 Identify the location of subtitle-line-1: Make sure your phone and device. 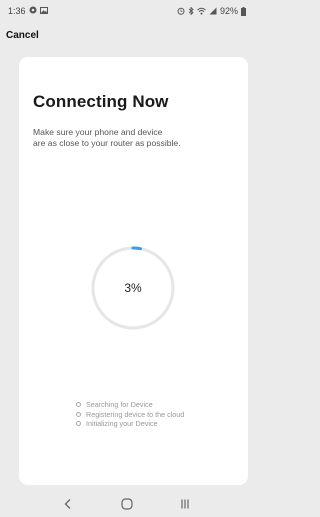
(98, 132).